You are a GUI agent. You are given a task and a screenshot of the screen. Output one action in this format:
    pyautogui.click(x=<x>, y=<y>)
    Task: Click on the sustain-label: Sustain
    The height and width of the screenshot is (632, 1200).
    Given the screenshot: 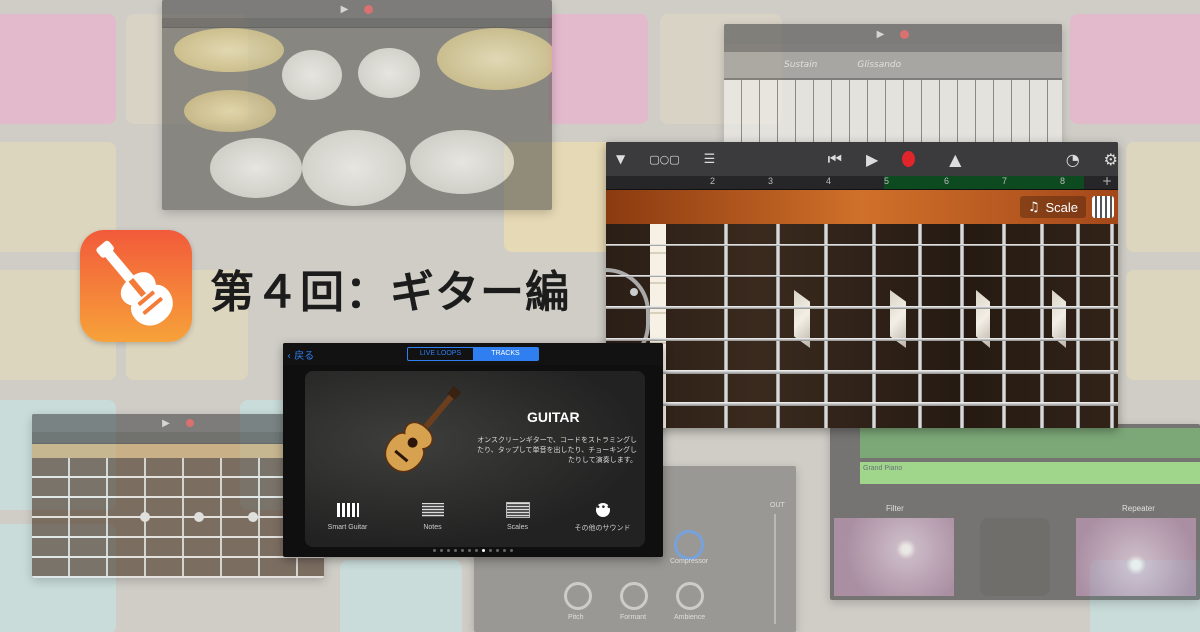 What is the action you would take?
    pyautogui.click(x=800, y=65)
    